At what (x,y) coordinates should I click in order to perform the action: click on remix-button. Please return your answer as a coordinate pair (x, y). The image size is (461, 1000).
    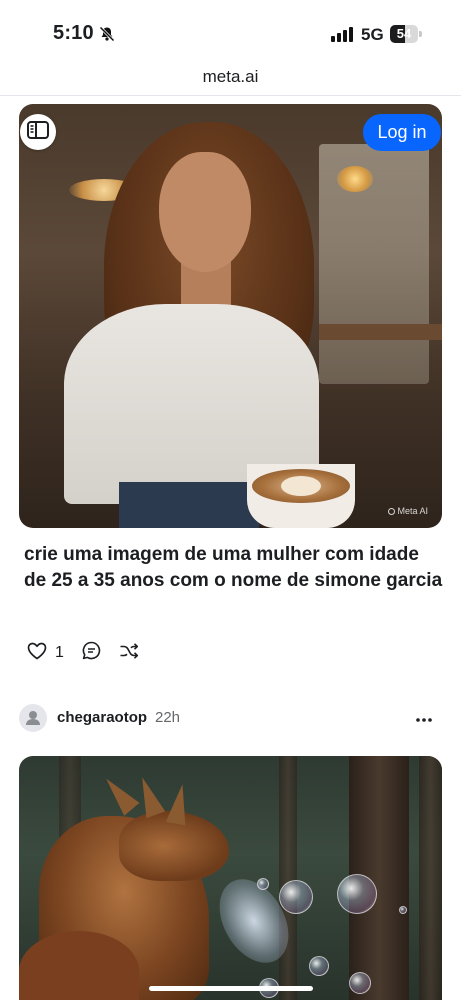
    Looking at the image, I should click on (129, 653).